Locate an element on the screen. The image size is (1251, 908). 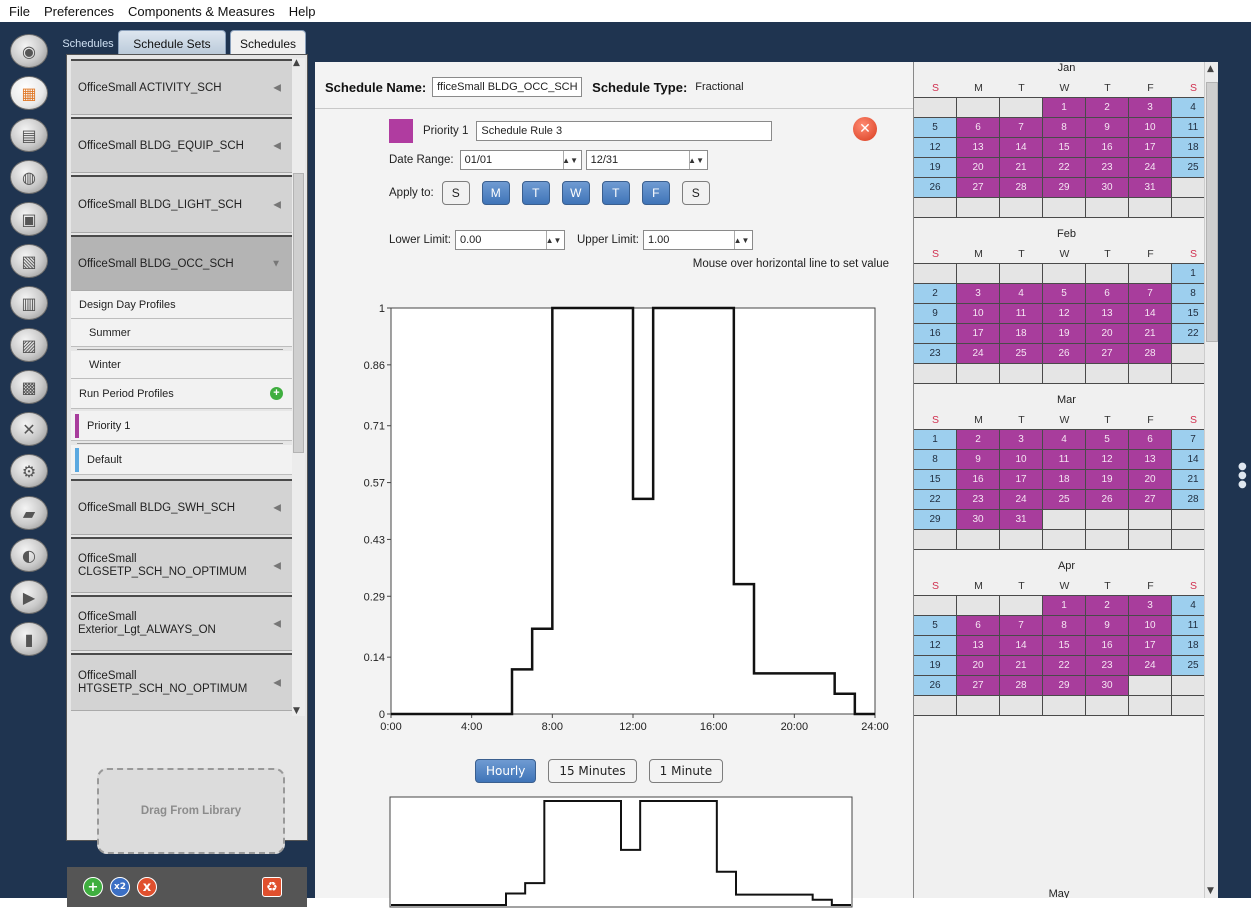
calendar-day: 1 is located at coordinates (1064, 107).